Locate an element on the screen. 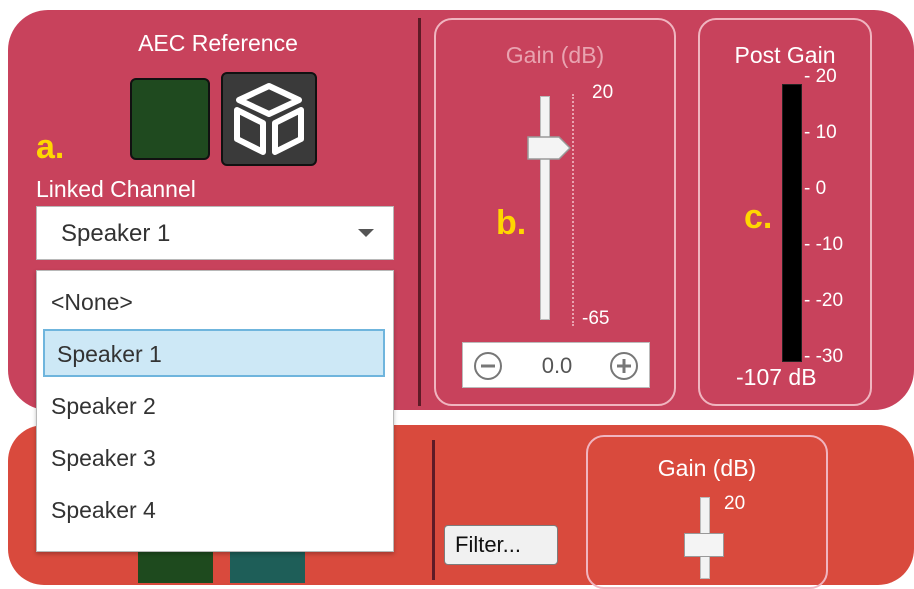  bottom-gain-slider-thumb is located at coordinates (704, 545).